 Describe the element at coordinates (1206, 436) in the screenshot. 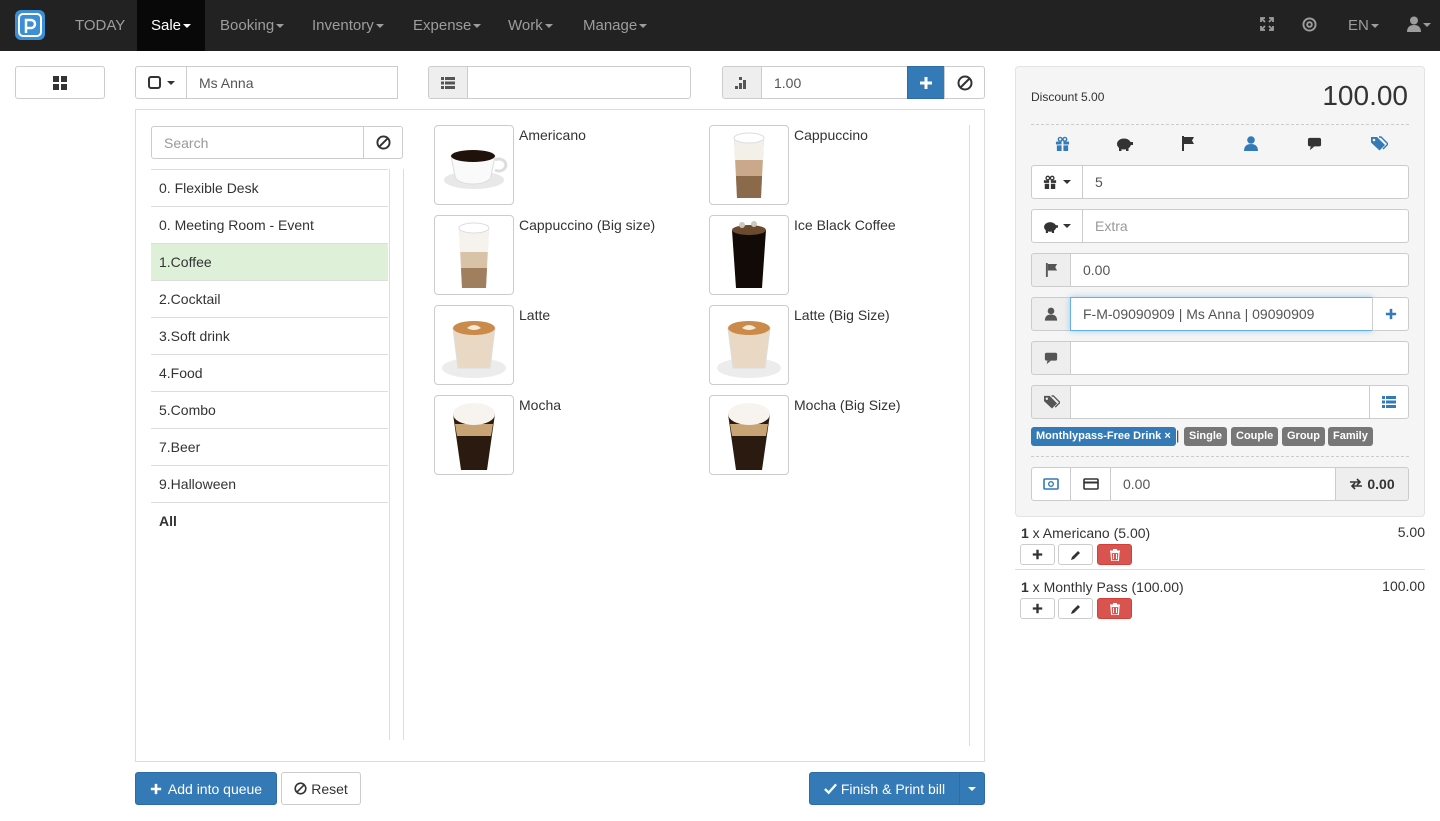

I see `tag-single: Single` at that location.